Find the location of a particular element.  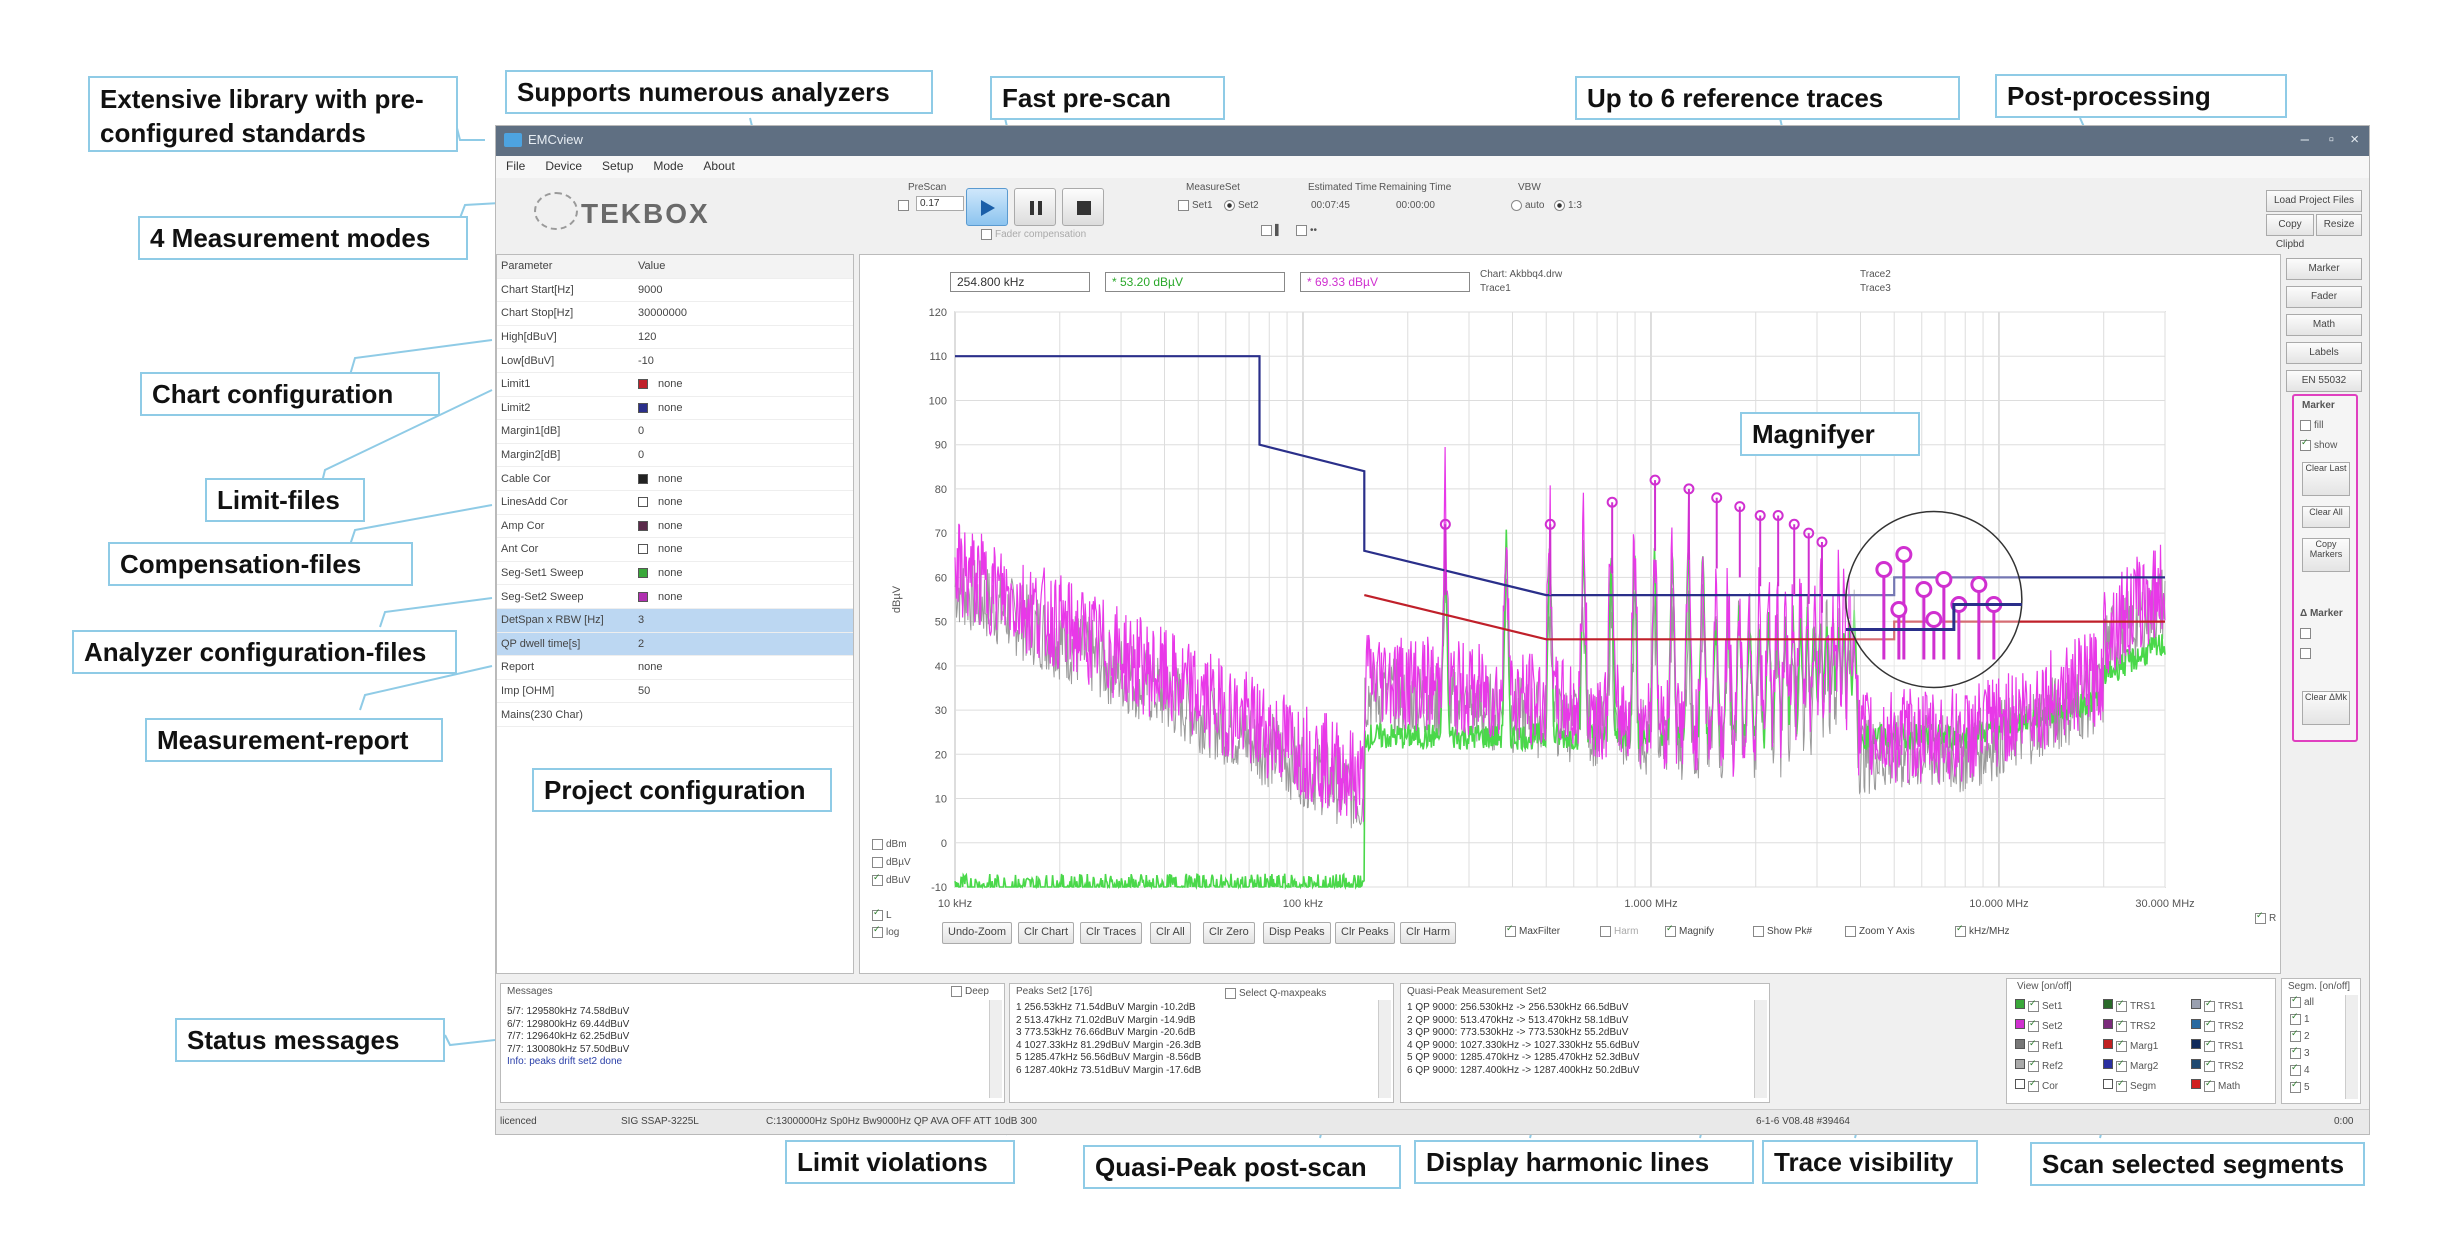

parameter-row: Seg-Set1 Sweep none is located at coordinates (675, 574).